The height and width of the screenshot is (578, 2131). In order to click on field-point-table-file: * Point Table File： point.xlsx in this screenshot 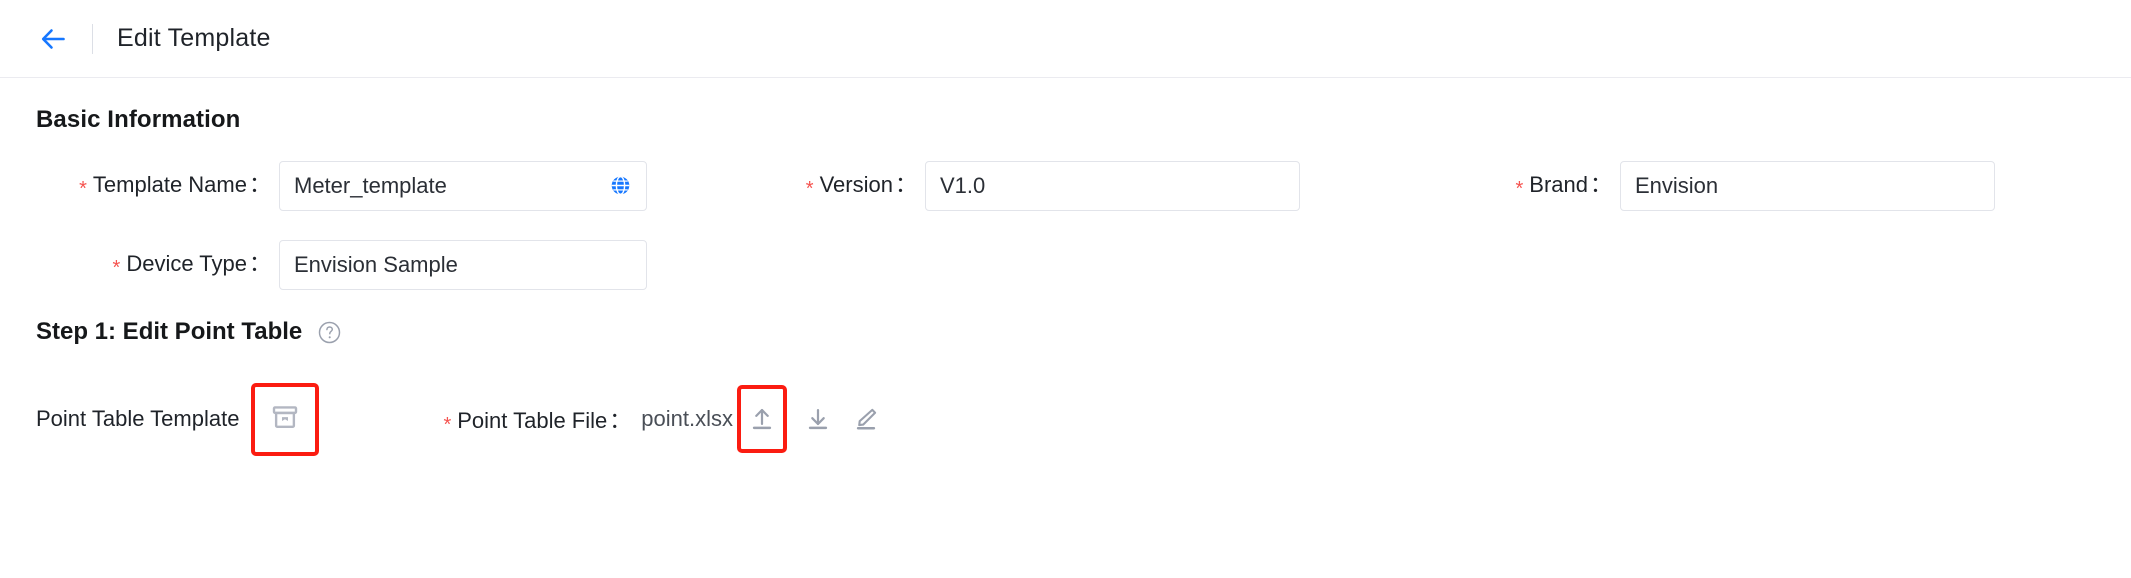, I will do `click(663, 419)`.